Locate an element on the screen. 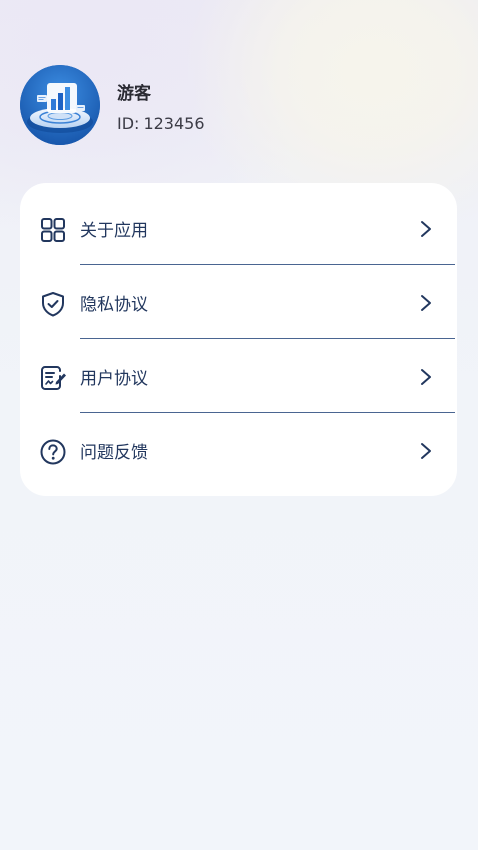  menu-item-privacy-policy: 隐私协议 is located at coordinates (238, 294).